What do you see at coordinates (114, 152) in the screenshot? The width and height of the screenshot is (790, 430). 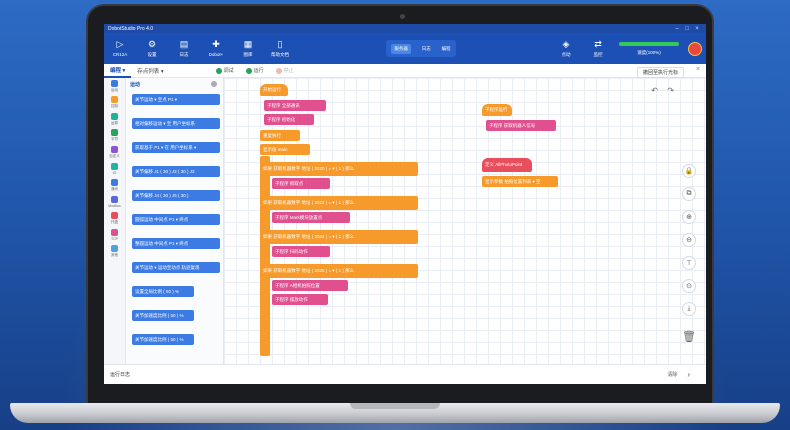 I see `category-item: 自定义` at bounding box center [114, 152].